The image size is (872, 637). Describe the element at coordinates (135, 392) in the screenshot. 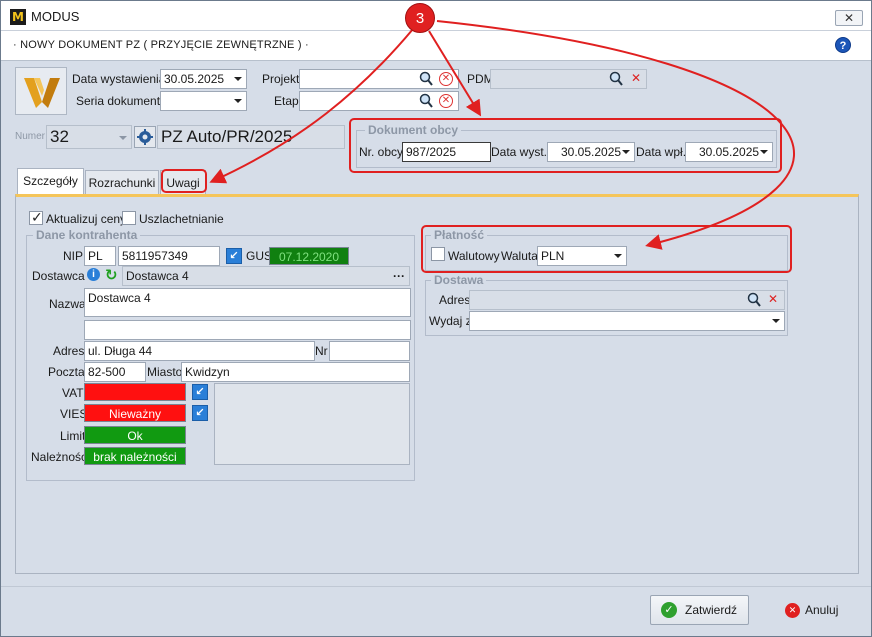

I see `vat-status-badge` at that location.